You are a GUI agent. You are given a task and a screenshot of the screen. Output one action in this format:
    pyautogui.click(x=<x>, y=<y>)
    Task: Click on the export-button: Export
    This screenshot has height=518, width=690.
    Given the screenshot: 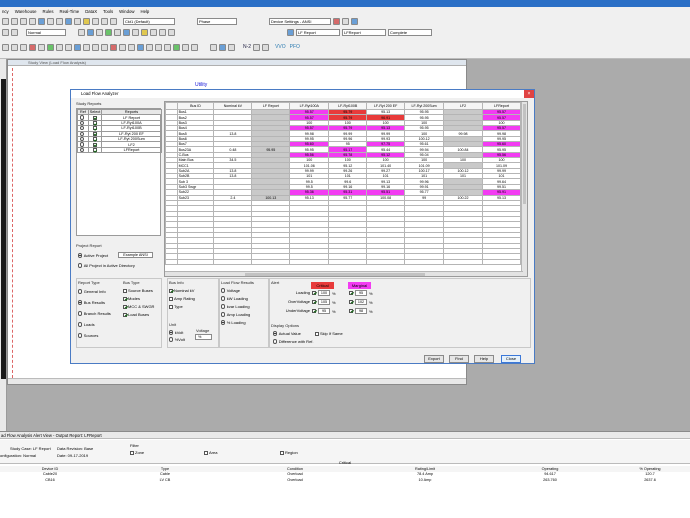 What is the action you would take?
    pyautogui.click(x=434, y=359)
    